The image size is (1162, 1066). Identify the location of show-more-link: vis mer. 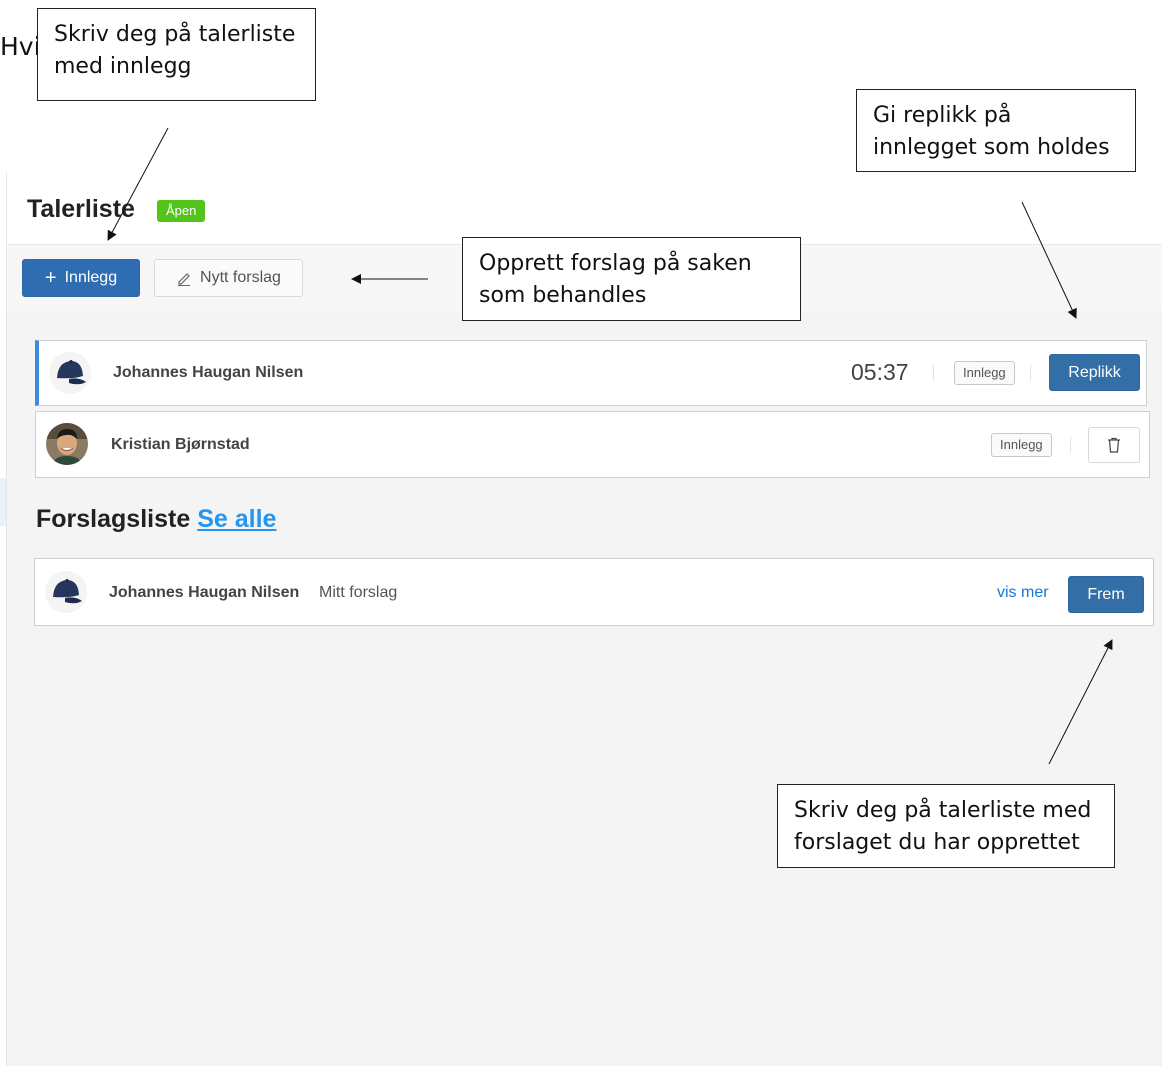
(1023, 593).